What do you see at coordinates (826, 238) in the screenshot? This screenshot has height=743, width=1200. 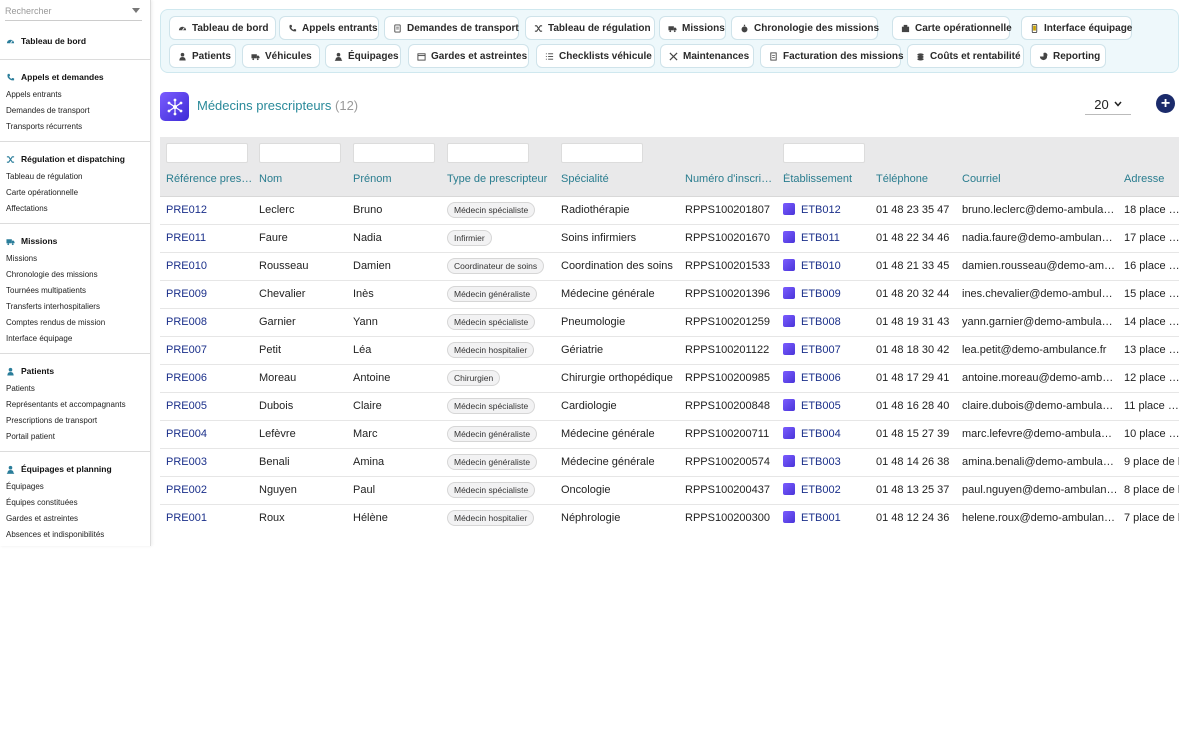 I see `establishment-link: ETB011` at bounding box center [826, 238].